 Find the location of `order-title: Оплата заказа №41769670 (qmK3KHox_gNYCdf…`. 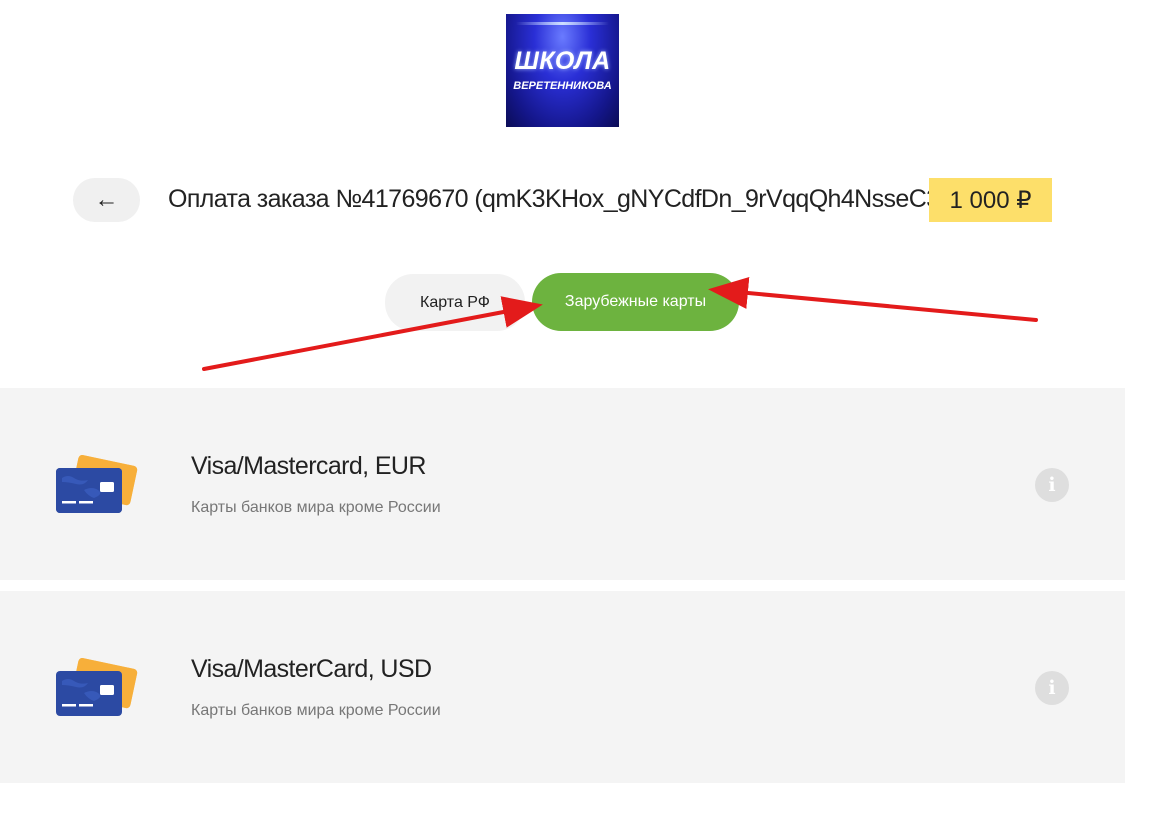

order-title: Оплата заказа №41769670 (qmK3KHox_gNYCdf… is located at coordinates (558, 199).